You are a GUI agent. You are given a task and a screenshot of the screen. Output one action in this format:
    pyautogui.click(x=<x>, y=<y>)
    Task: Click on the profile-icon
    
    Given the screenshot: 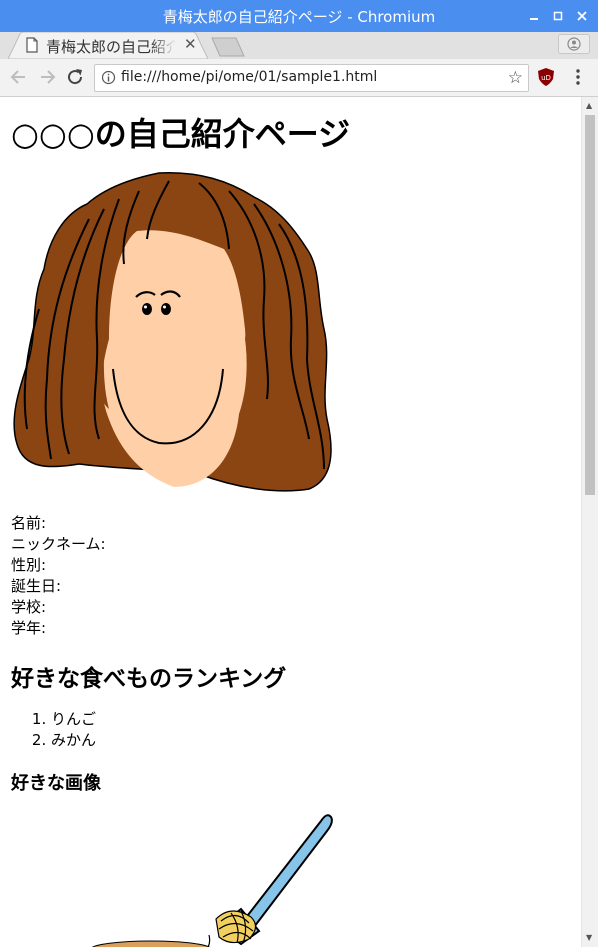 What is the action you would take?
    pyautogui.click(x=574, y=44)
    